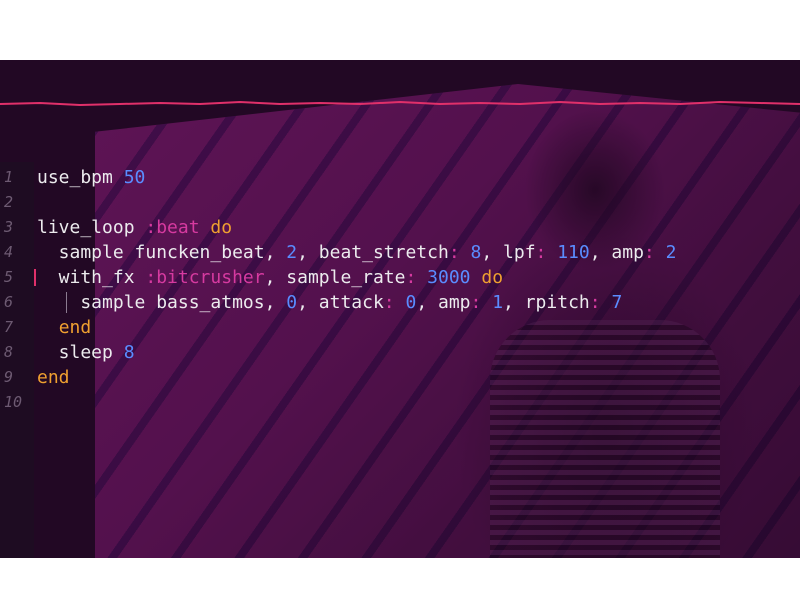  What do you see at coordinates (340, 302) in the screenshot?
I see `code-token: , attack` at bounding box center [340, 302].